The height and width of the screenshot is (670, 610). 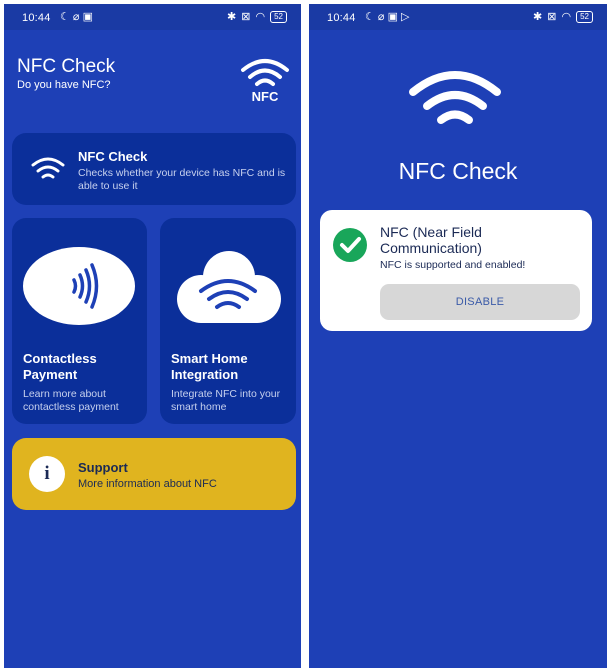 I want to click on contactless-title: Contactless Payment, so click(x=60, y=366).